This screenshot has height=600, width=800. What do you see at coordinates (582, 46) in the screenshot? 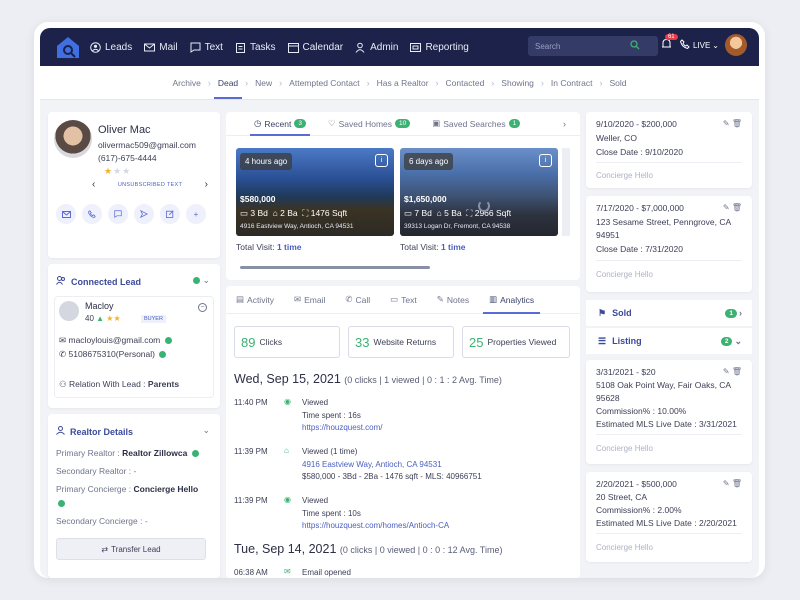
I see `search-input` at bounding box center [582, 46].